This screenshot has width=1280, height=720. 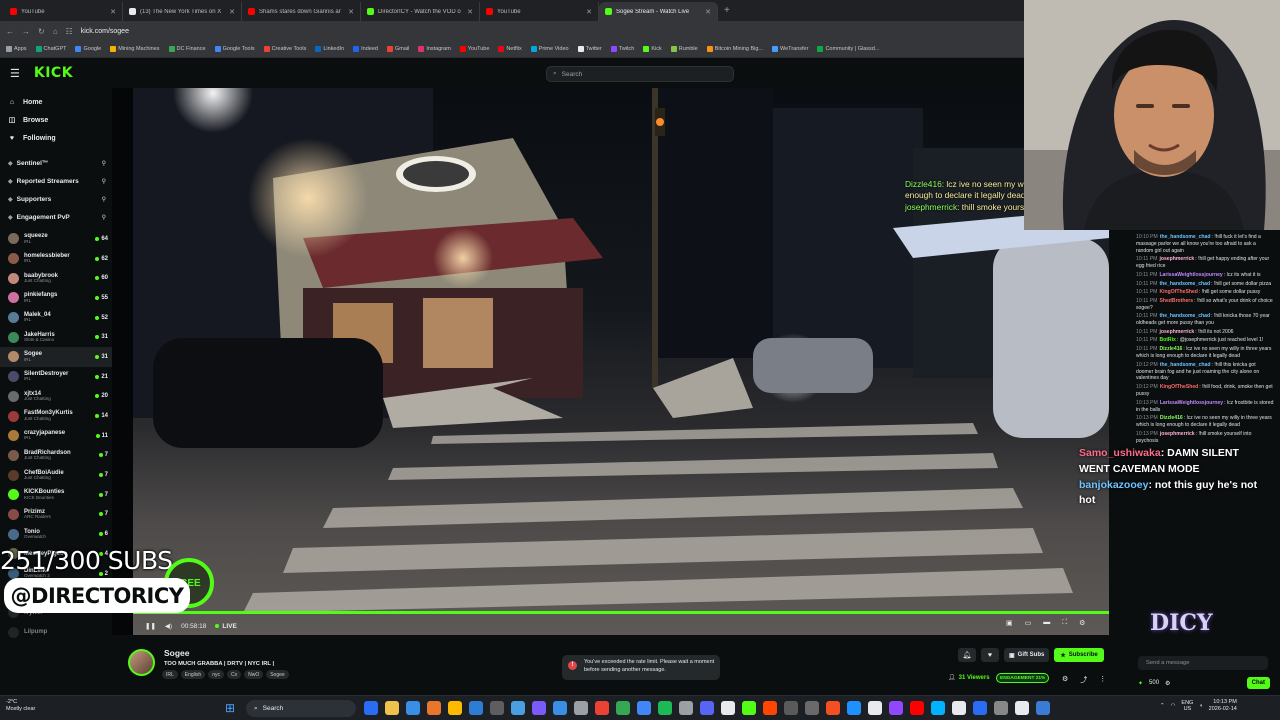 What do you see at coordinates (168, 626) in the screenshot?
I see `volume-icon: ◀)` at bounding box center [168, 626].